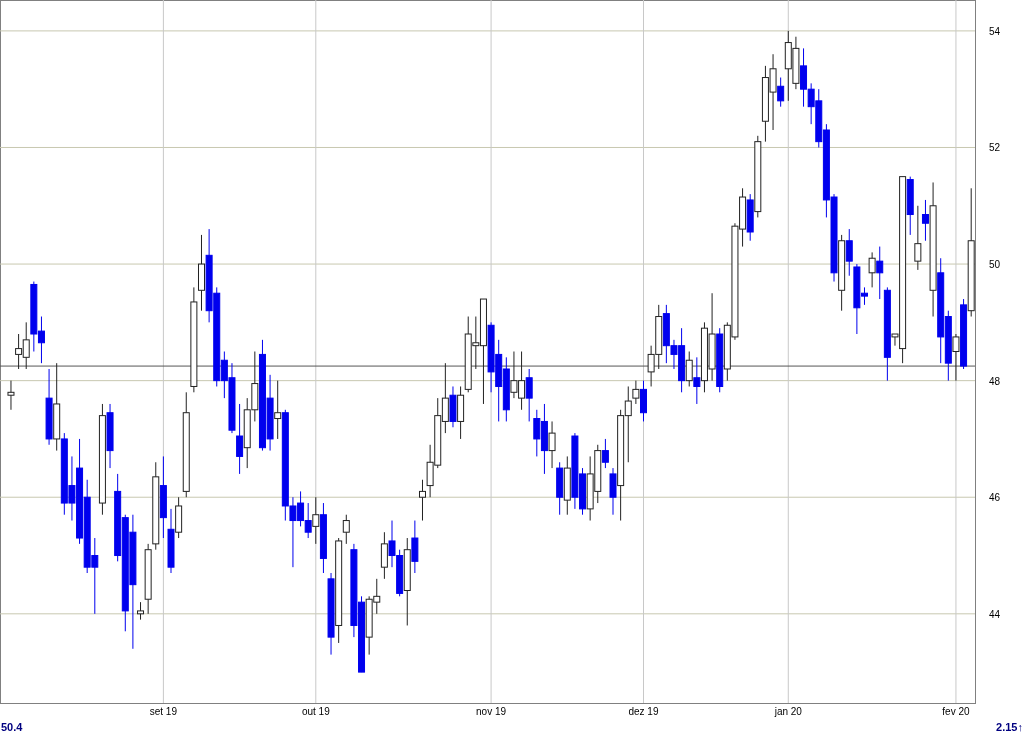 Image resolution: width=1024 pixels, height=734 pixels. I want to click on x-axis-label: jan 20, so click(788, 711).